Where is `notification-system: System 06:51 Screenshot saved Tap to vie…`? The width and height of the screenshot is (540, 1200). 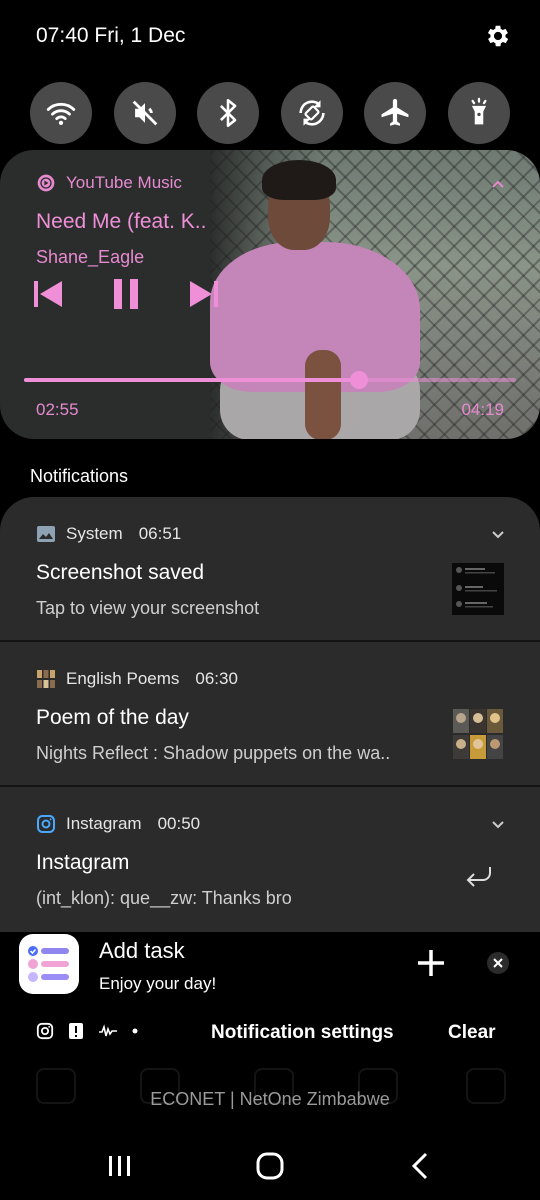 notification-system: System 06:51 Screenshot saved Tap to vie… is located at coordinates (270, 569).